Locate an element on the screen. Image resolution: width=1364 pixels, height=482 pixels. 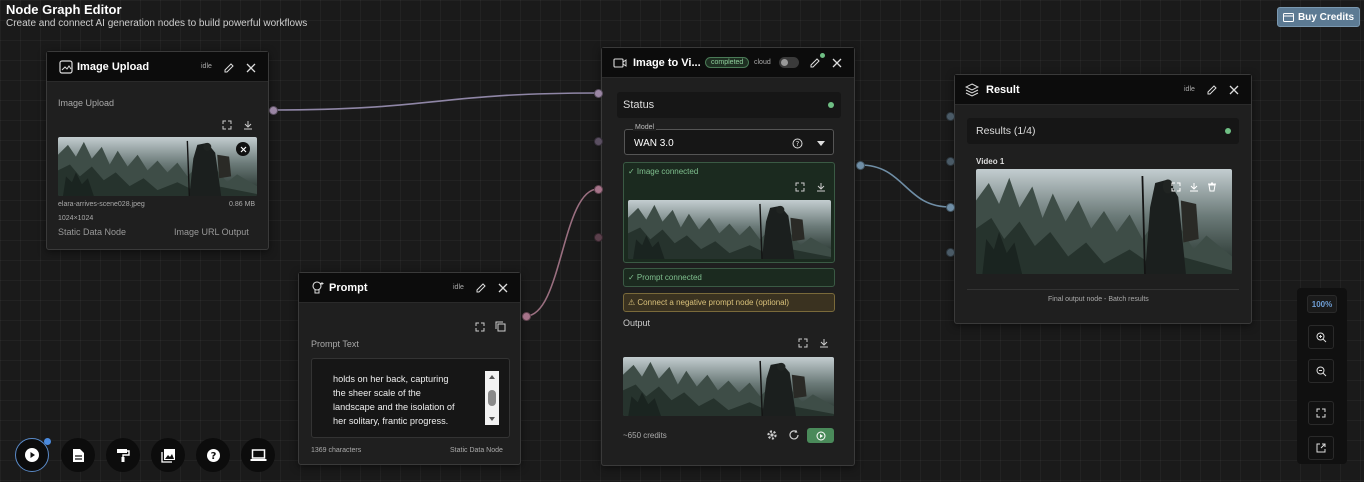
result-input-port-video is located at coordinates (950, 207).